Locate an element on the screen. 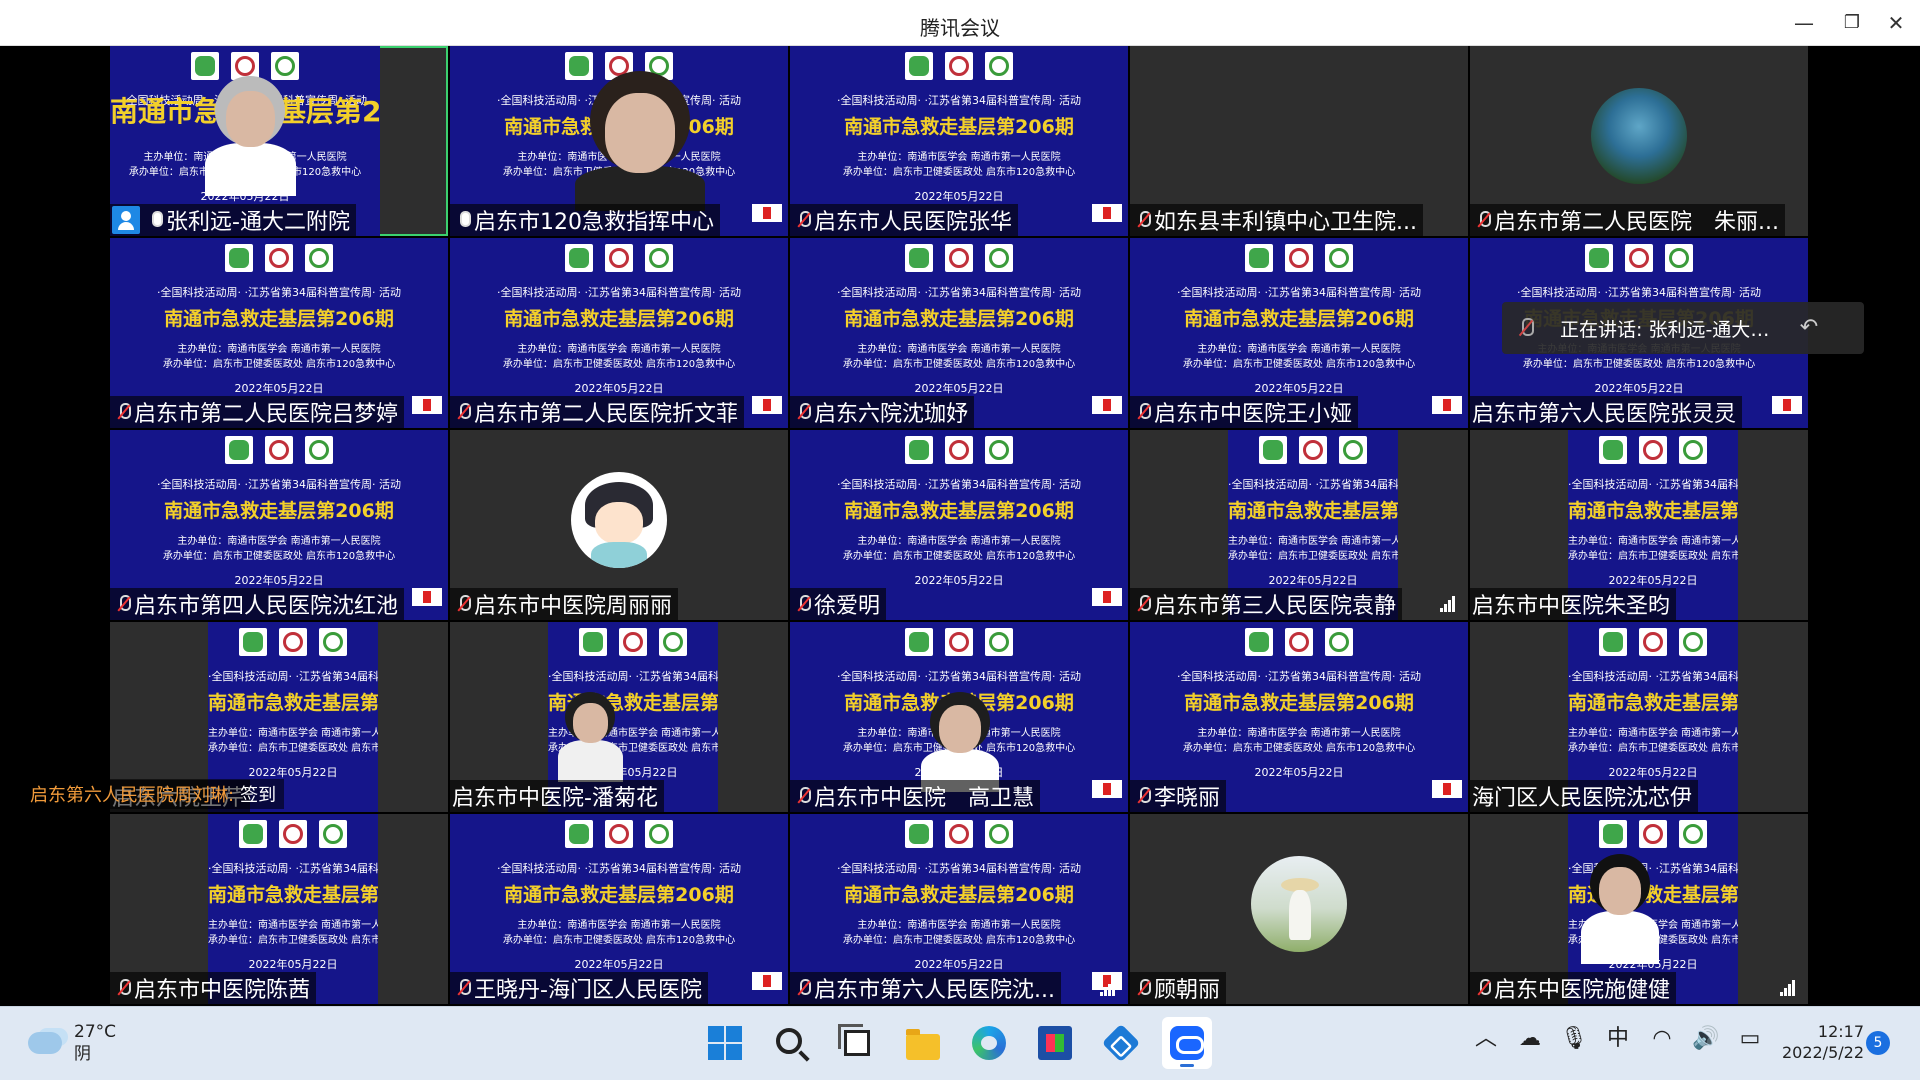 Image resolution: width=1920 pixels, height=1080 pixels. task-view-button is located at coordinates (857, 1043).